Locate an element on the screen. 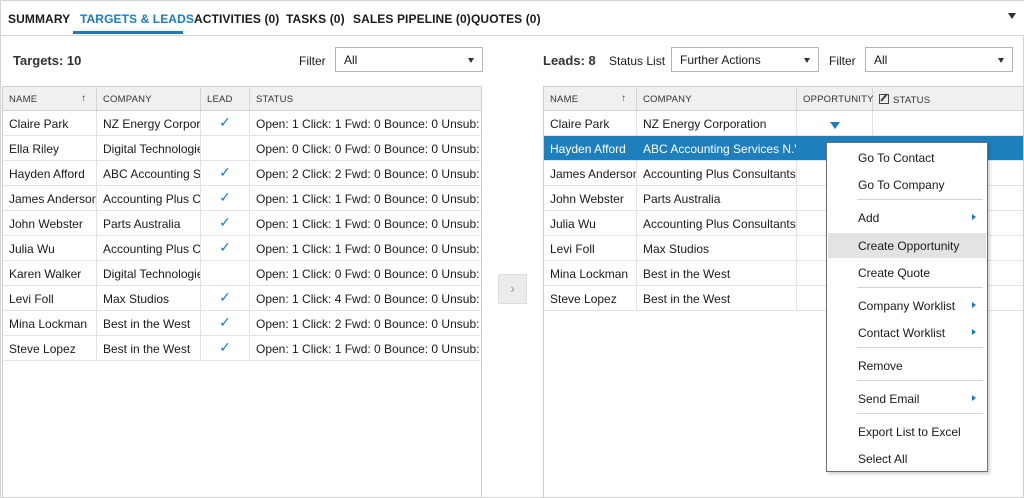  cell-company: Max Studios is located at coordinates (149, 298).